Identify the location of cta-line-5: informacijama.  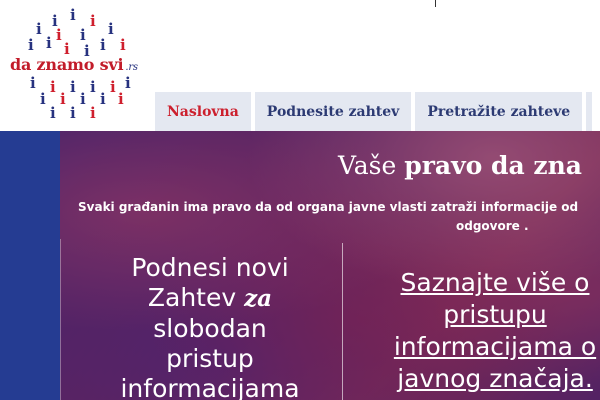
(210, 387).